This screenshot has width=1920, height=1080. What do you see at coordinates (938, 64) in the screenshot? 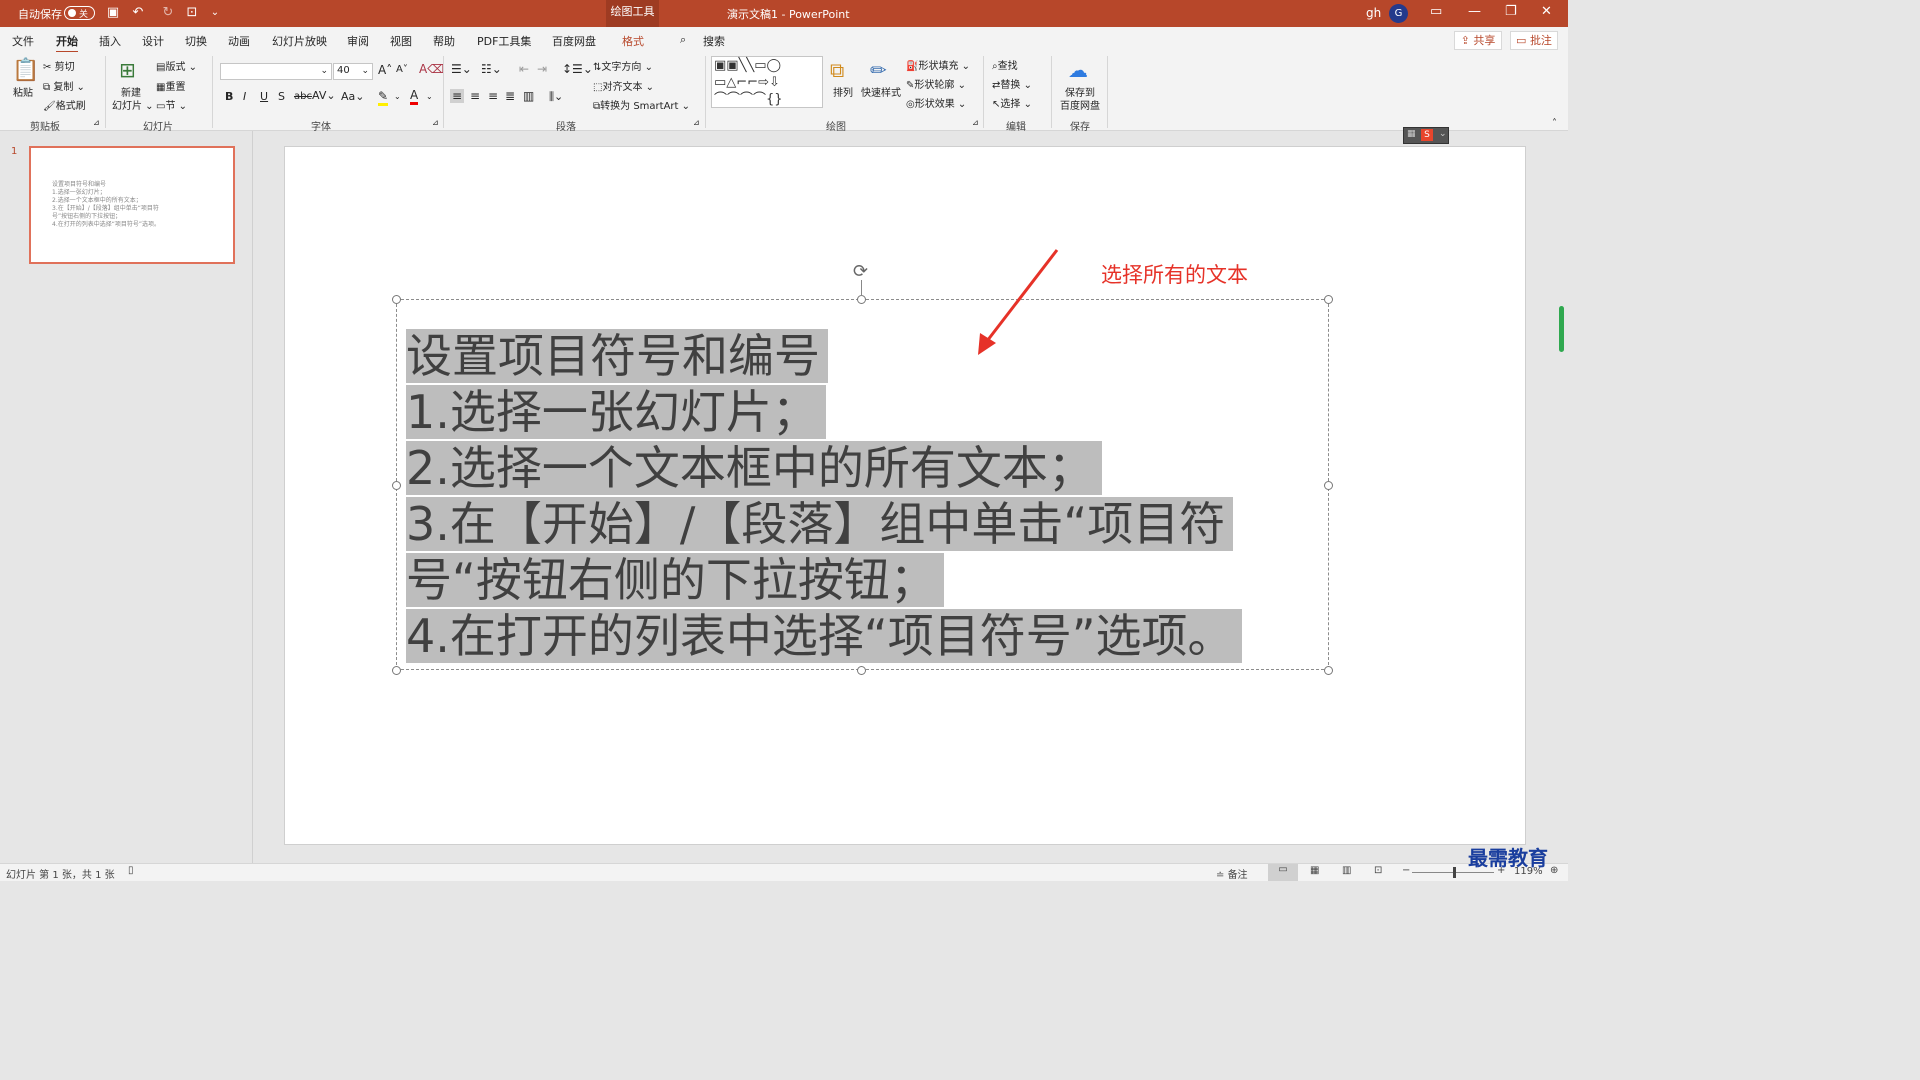
I see `shape-fill-button: ⛽形状填充 ⌄` at bounding box center [938, 64].